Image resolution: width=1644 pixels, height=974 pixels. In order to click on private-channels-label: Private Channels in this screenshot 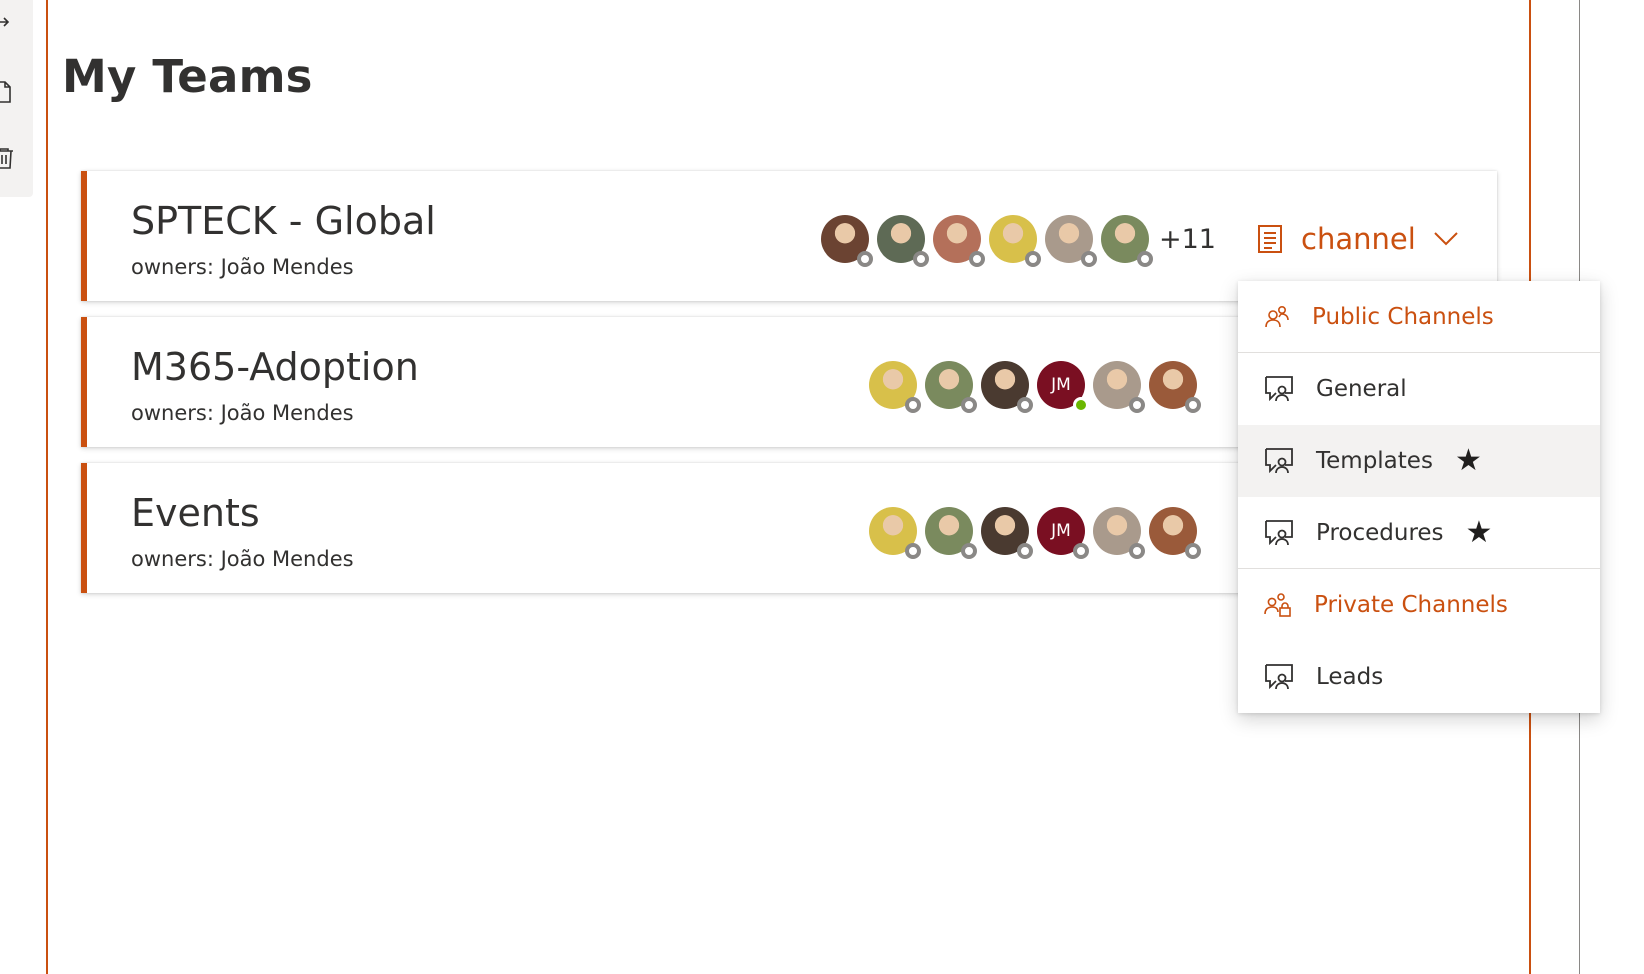, I will do `click(1411, 605)`.